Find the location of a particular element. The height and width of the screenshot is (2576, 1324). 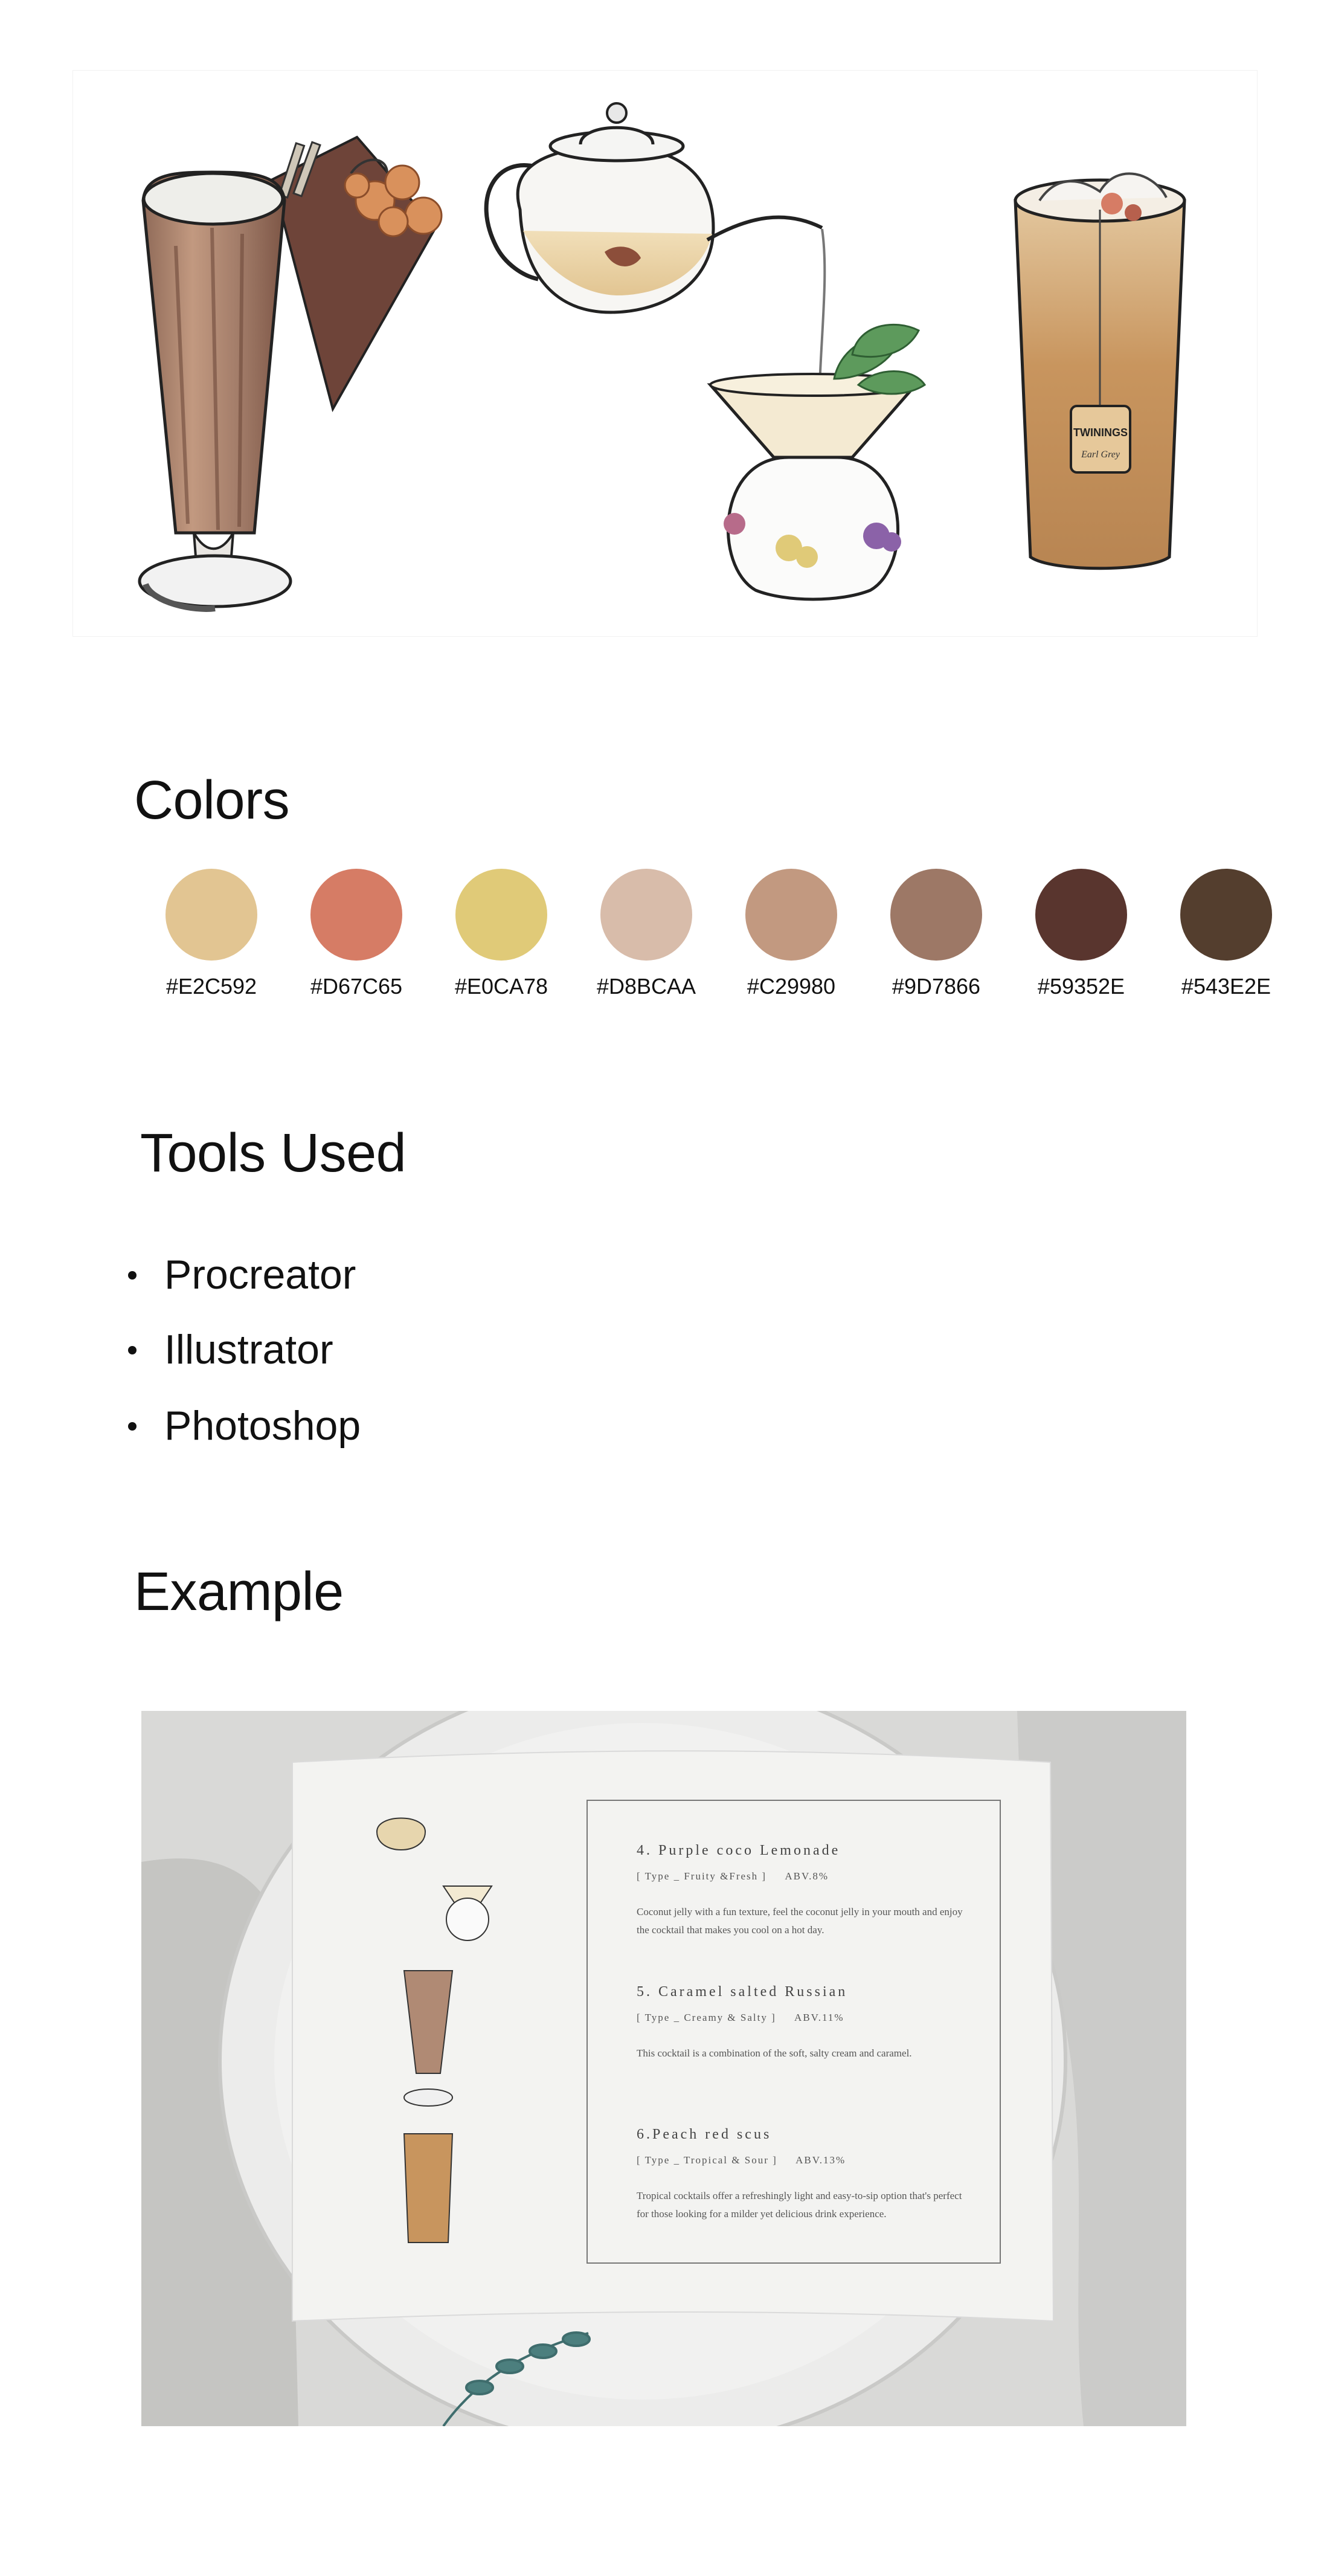

chocolate-drink-illustration is located at coordinates (290, 374).